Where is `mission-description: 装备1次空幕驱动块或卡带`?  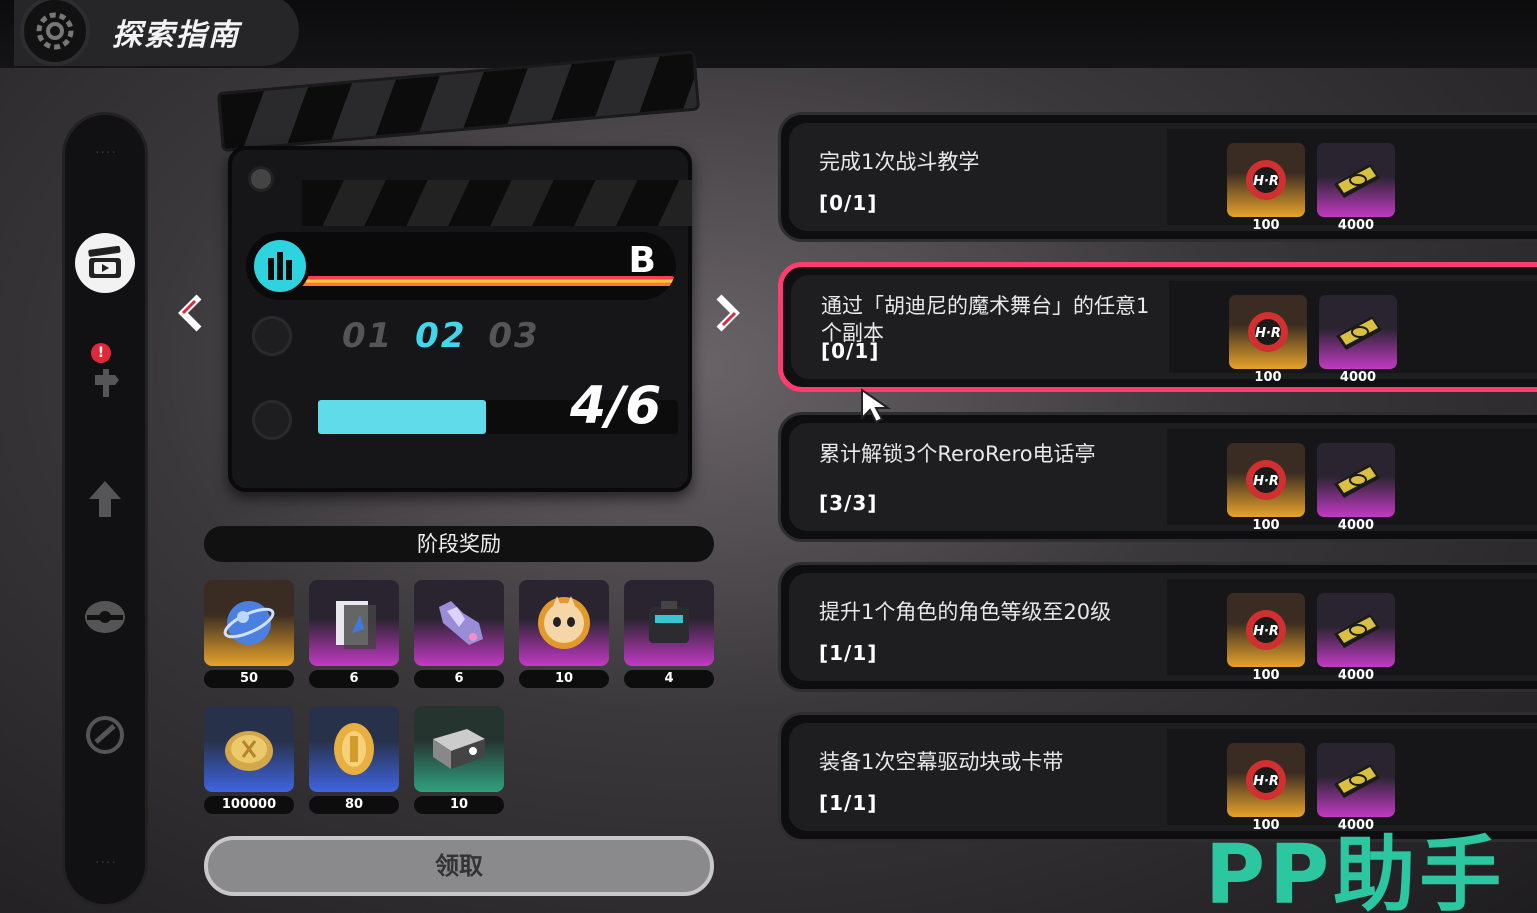
mission-description: 装备1次空幕驱动块或卡带 is located at coordinates (941, 762).